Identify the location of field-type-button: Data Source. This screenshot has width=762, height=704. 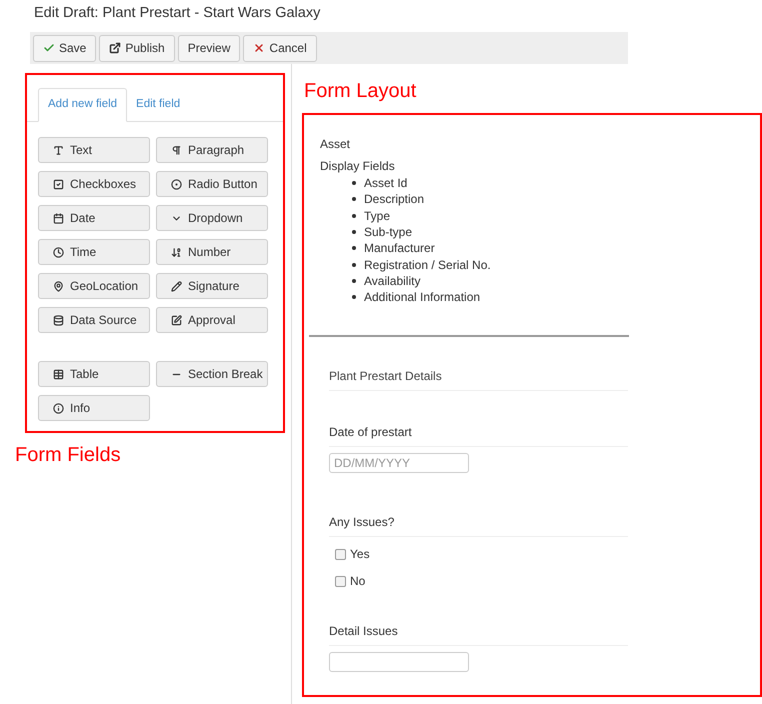
(94, 320).